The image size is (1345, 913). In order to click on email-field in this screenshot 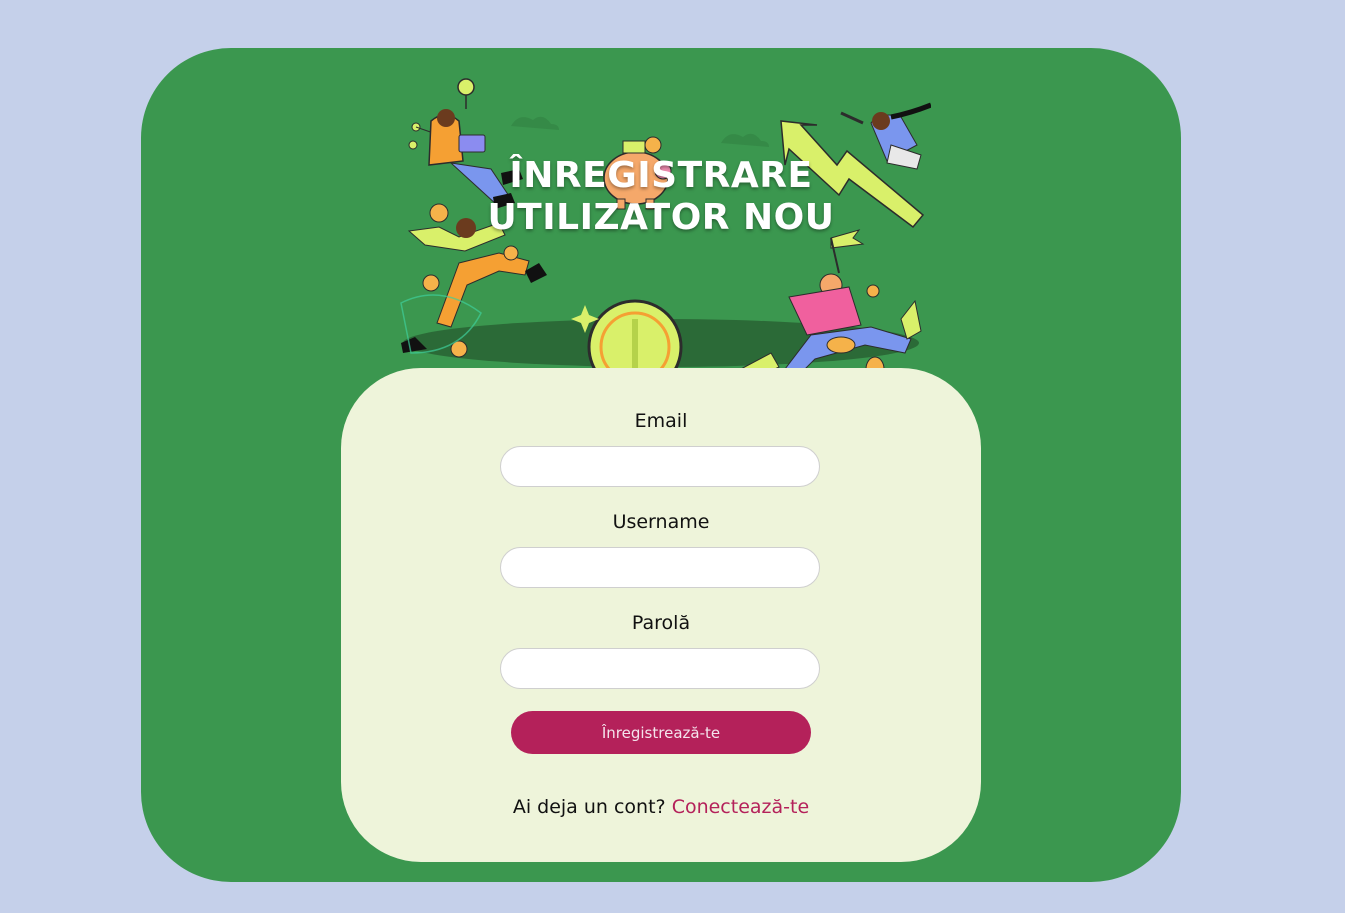, I will do `click(660, 466)`.